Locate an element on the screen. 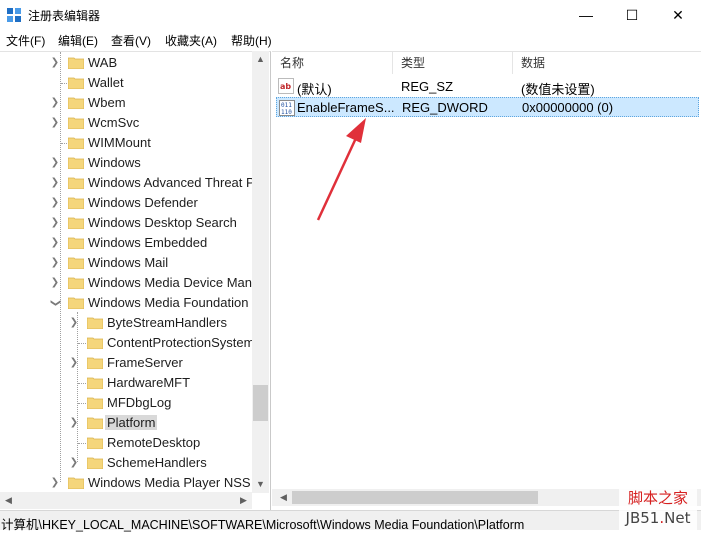 This screenshot has height=533, width=701. string-value-icon: ab is located at coordinates (286, 86).